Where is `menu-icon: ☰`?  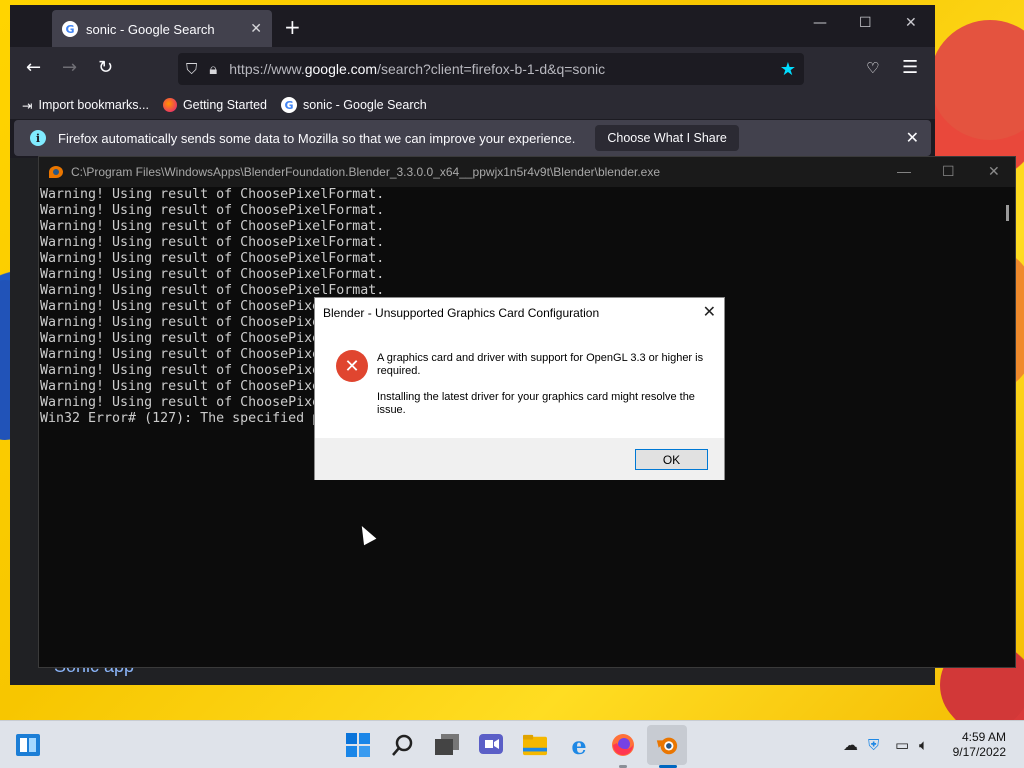 menu-icon: ☰ is located at coordinates (910, 67).